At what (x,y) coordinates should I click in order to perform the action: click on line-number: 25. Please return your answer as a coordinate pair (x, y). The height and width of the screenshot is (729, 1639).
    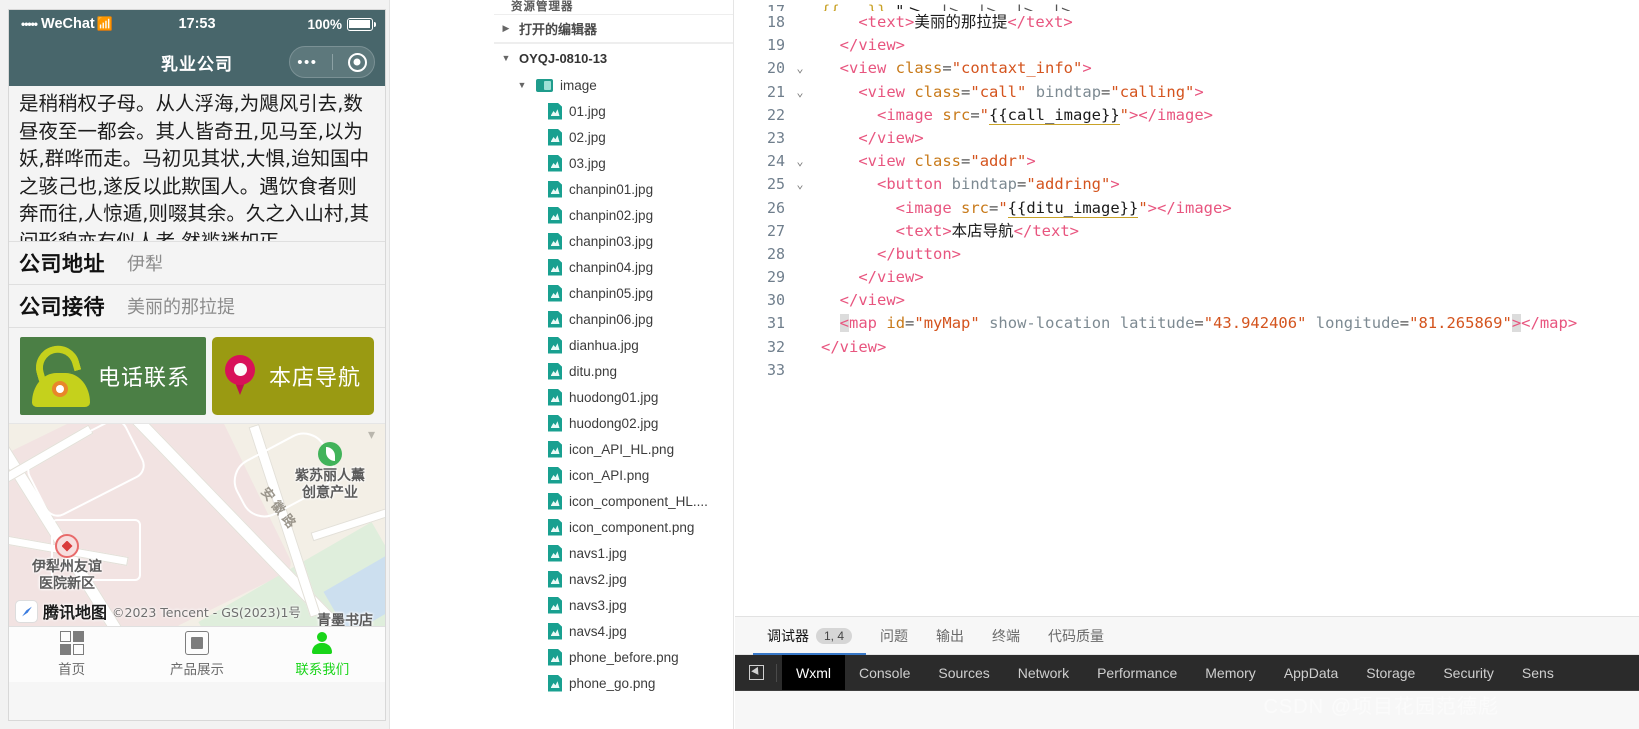
    Looking at the image, I should click on (775, 184).